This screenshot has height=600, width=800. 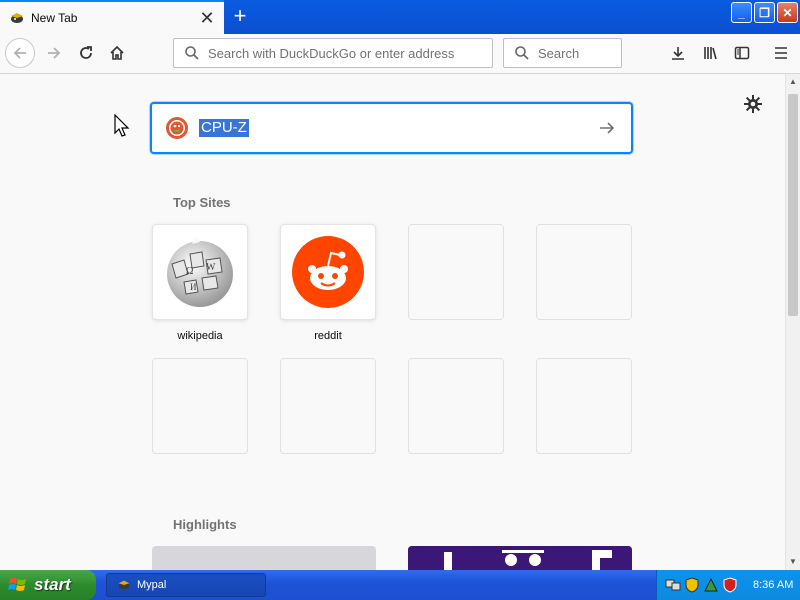 What do you see at coordinates (753, 104) in the screenshot?
I see `gear-icon` at bounding box center [753, 104].